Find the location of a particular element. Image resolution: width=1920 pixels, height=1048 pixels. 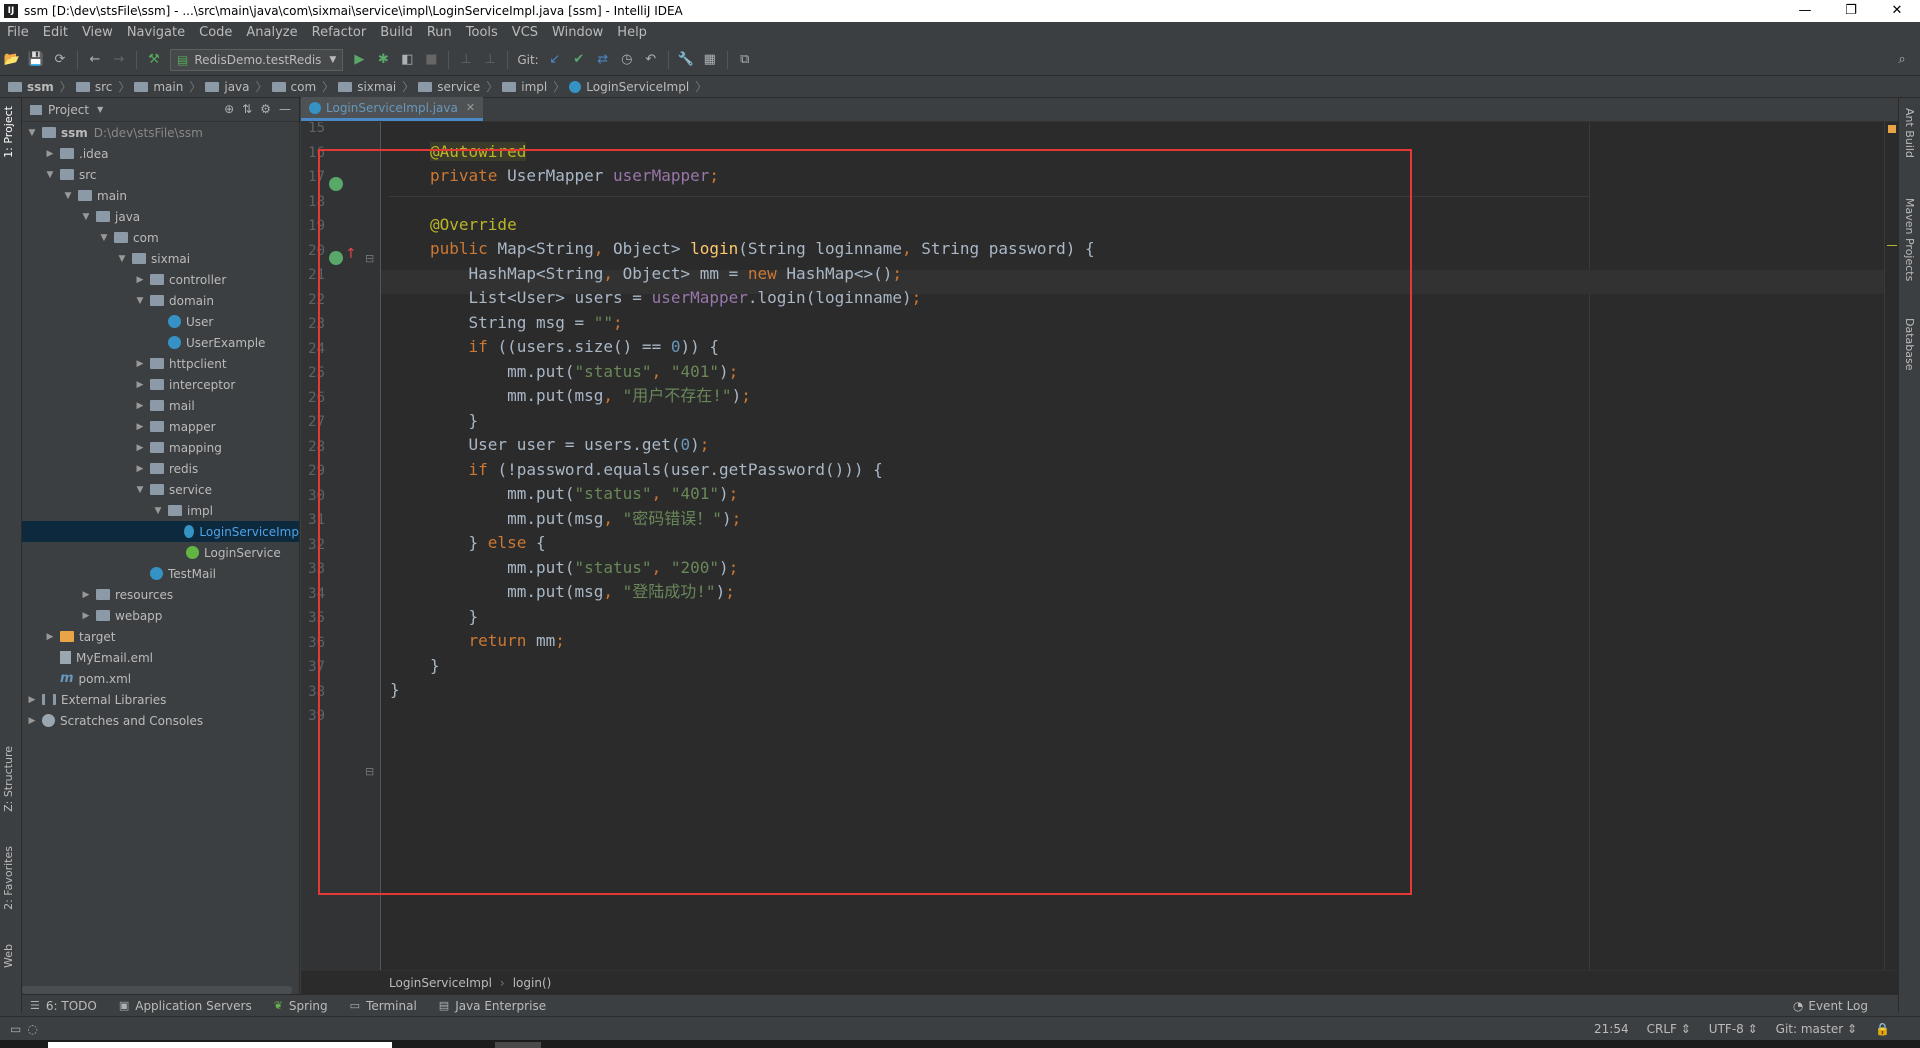

profile-icon: ⊥ is located at coordinates (490, 60).